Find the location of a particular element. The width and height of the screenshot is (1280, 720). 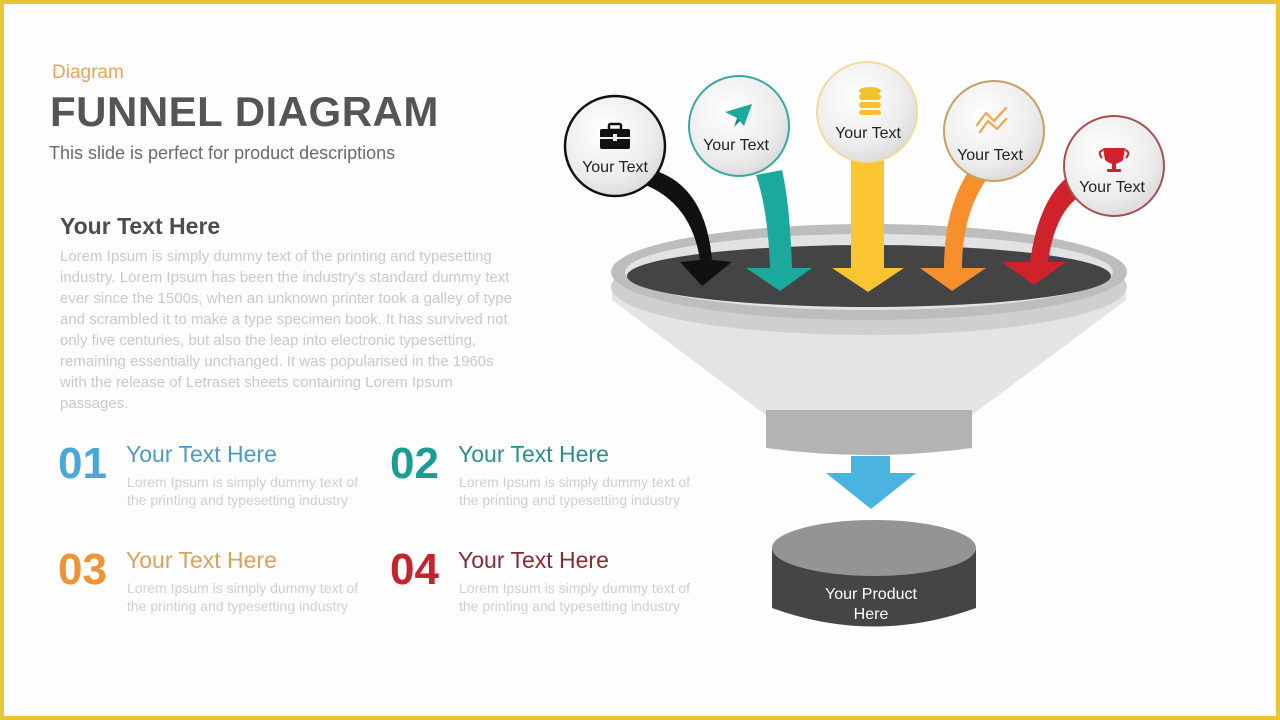

input-bubble-4: Your Text is located at coordinates (994, 131).